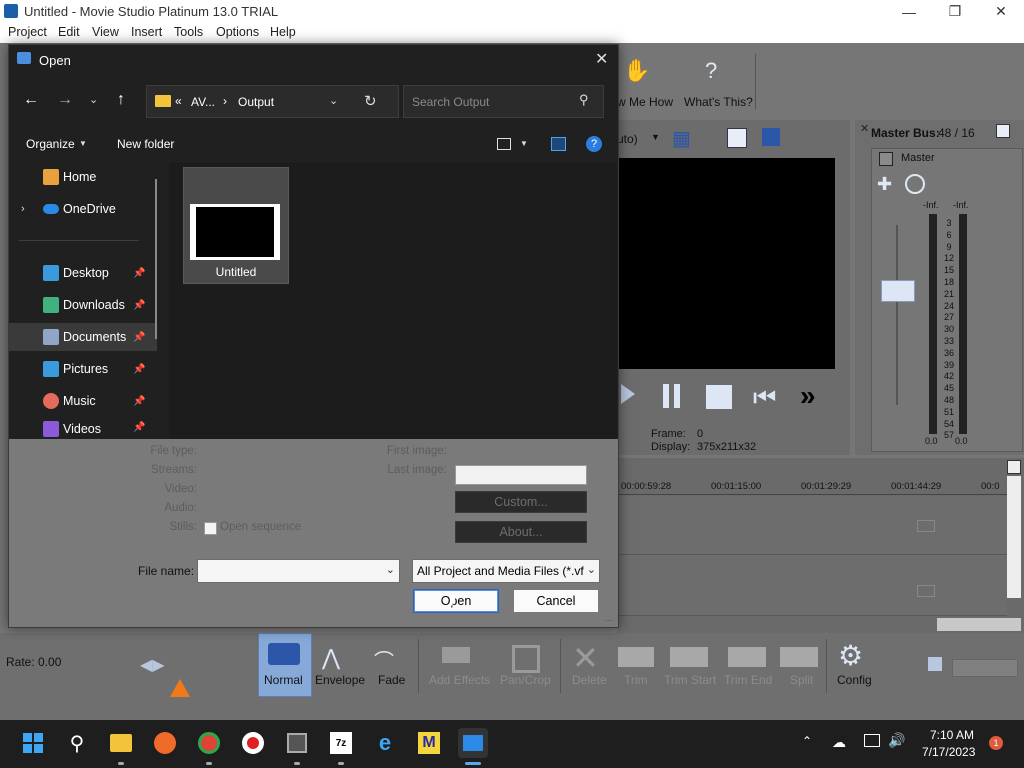 This screenshot has width=1024, height=768. What do you see at coordinates (506, 571) in the screenshot?
I see `file-type-filter-select: All Project and Media Files (*.vf ⌄` at bounding box center [506, 571].